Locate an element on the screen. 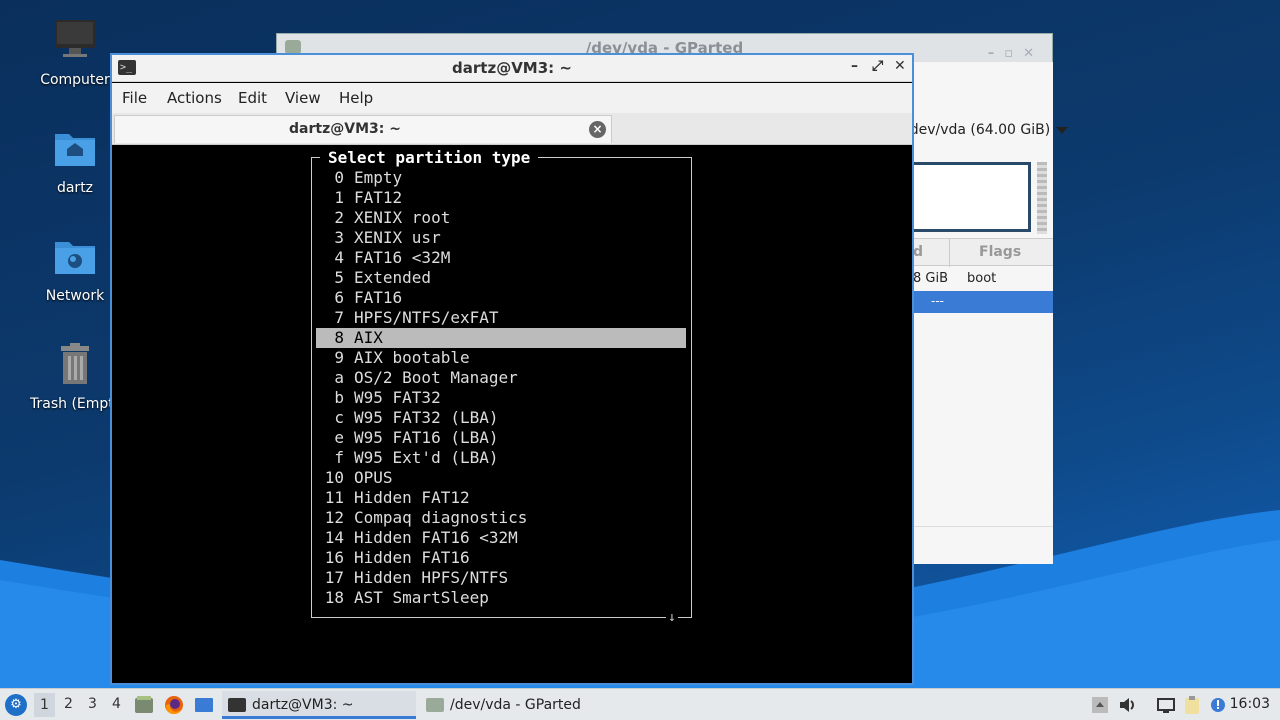 The height and width of the screenshot is (720, 1280). file-manager-icon is located at coordinates (144, 705).